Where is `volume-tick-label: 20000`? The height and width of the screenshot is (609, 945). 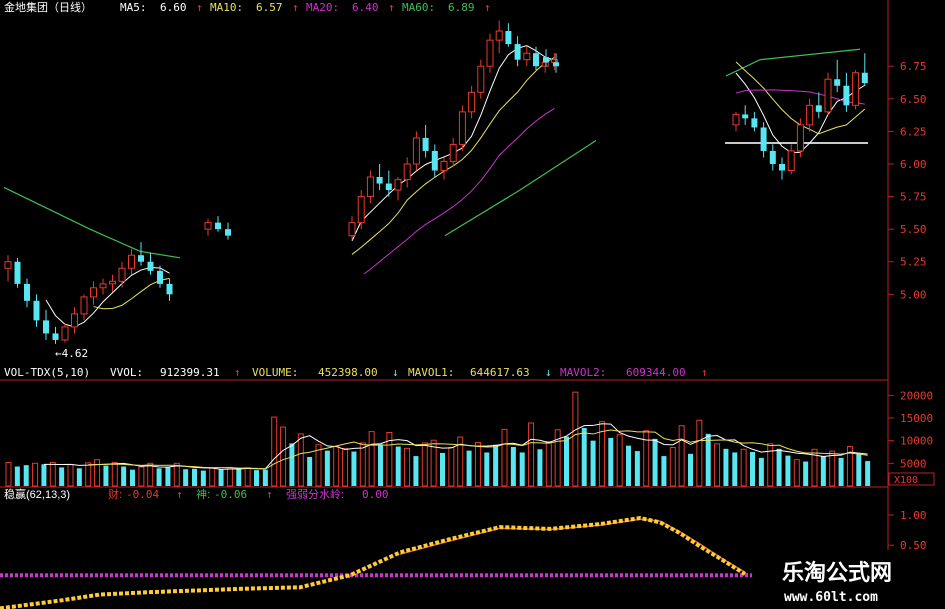 volume-tick-label: 20000 is located at coordinates (916, 395).